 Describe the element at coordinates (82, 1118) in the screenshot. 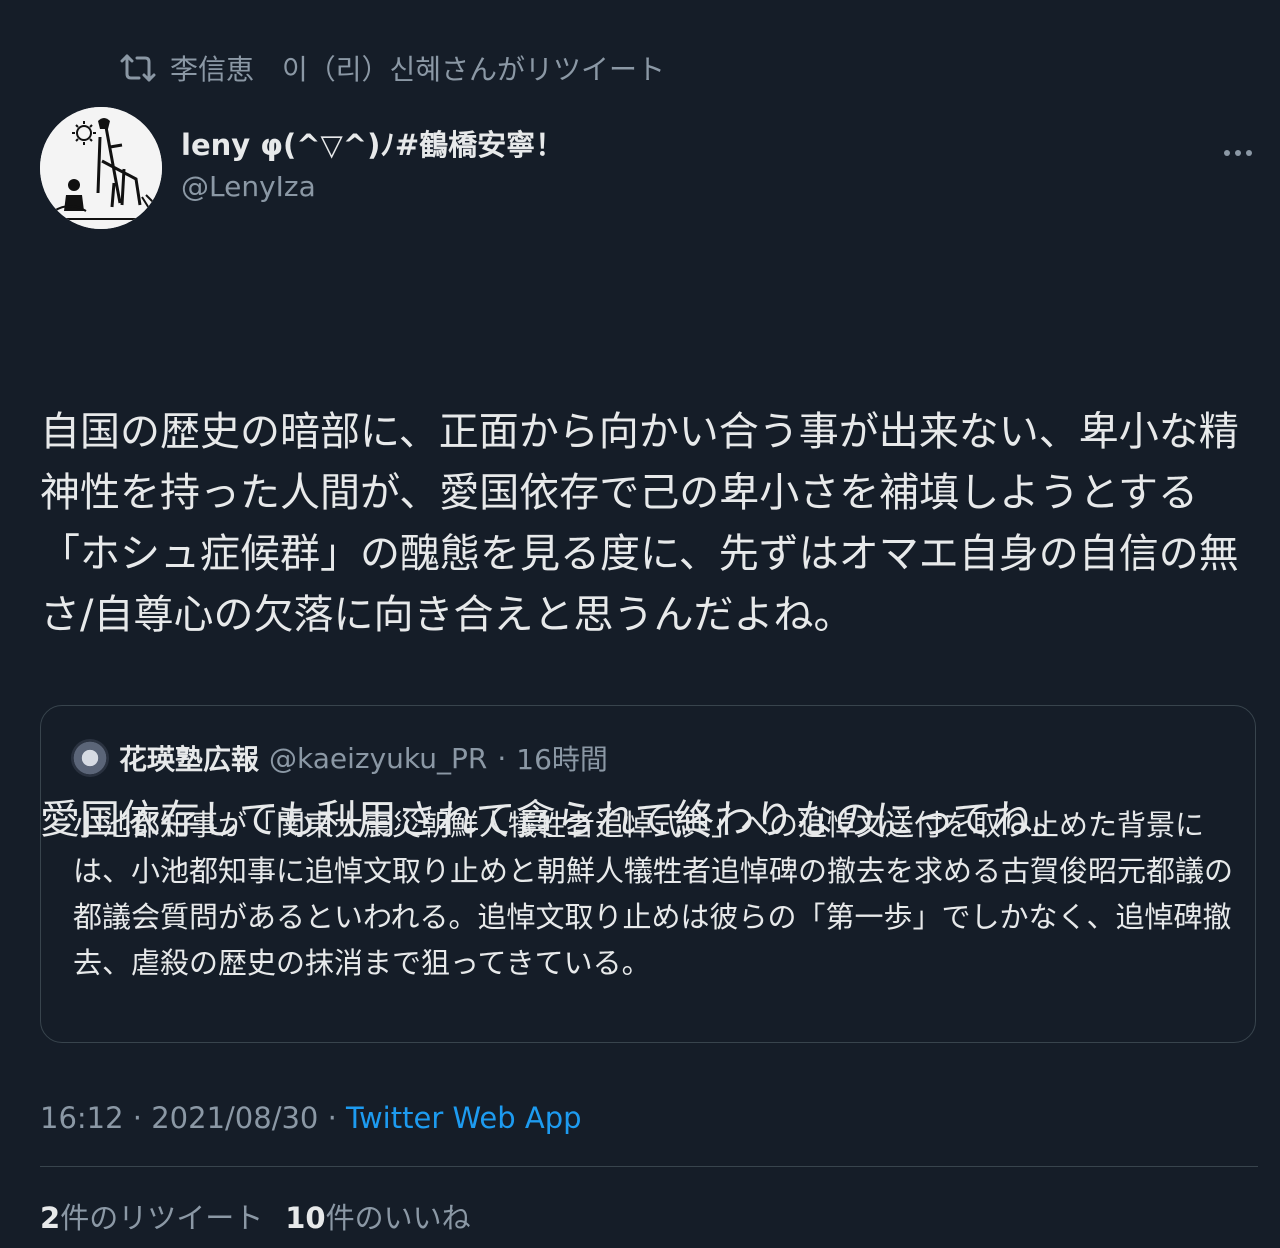

I see `tweet-time: 16:12` at that location.